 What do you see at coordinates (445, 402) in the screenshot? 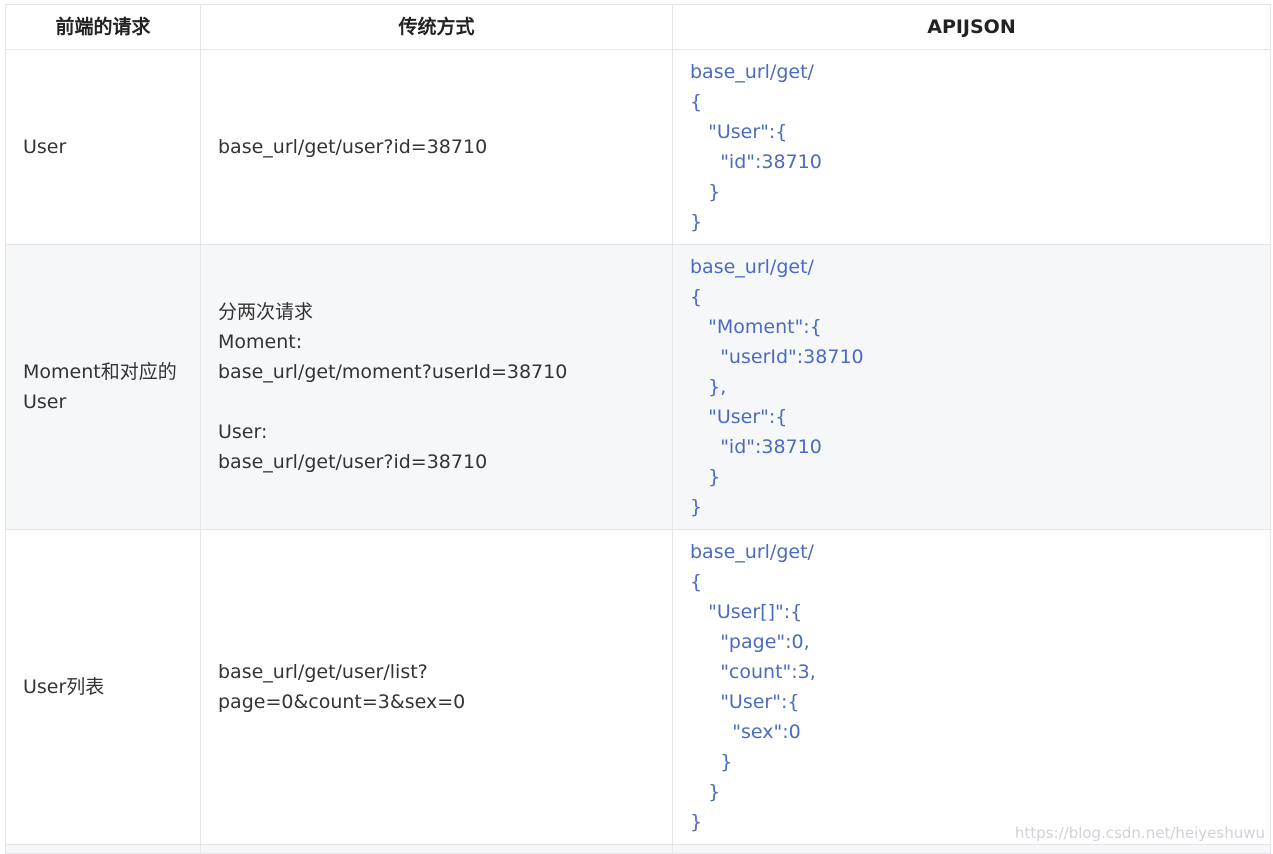
I see `cell-line` at bounding box center [445, 402].